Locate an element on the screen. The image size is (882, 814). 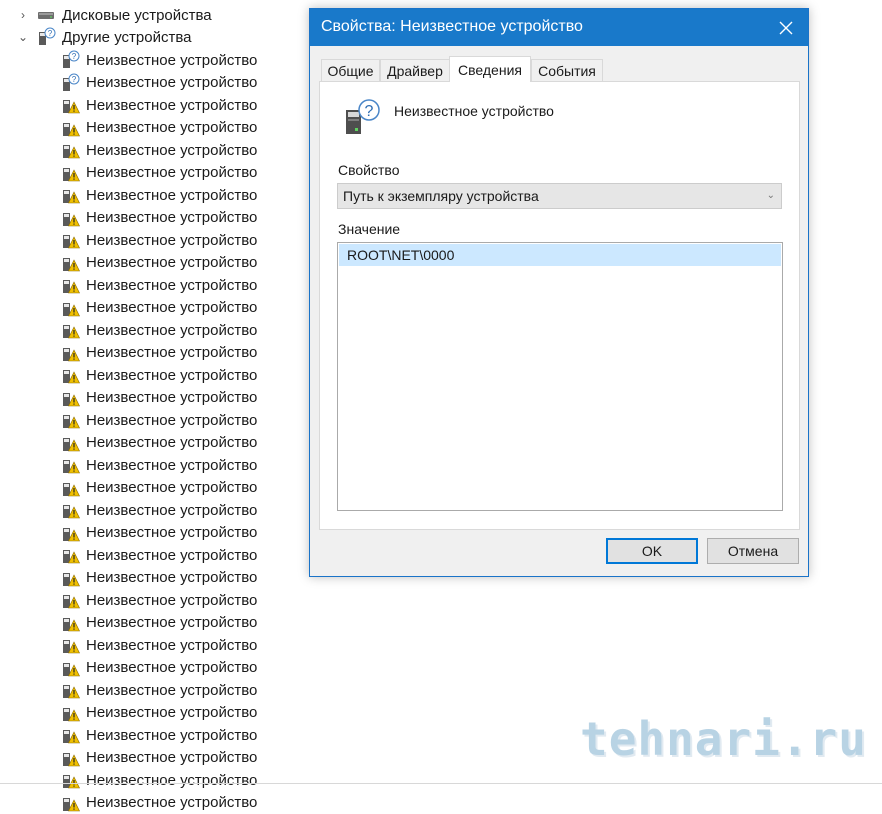
chevron-right-icon: › is located at coordinates (23, 15).